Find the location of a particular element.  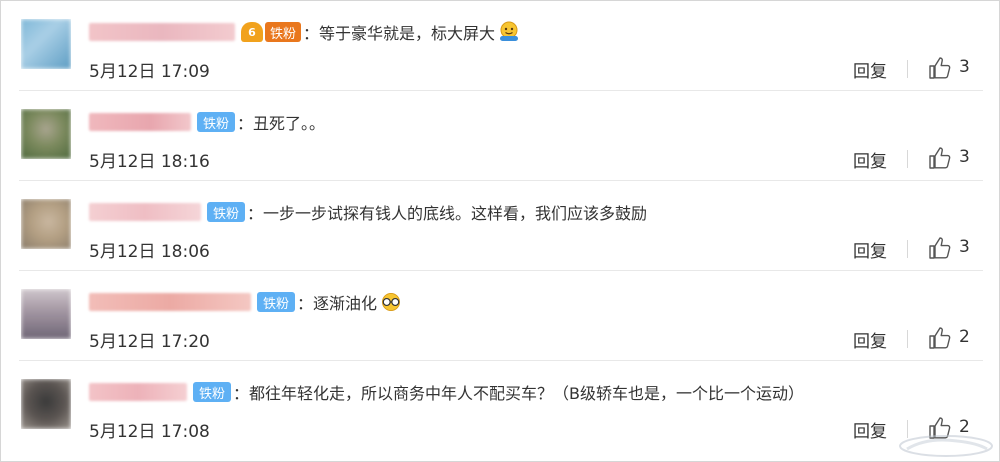

like-count: 2 is located at coordinates (964, 337).